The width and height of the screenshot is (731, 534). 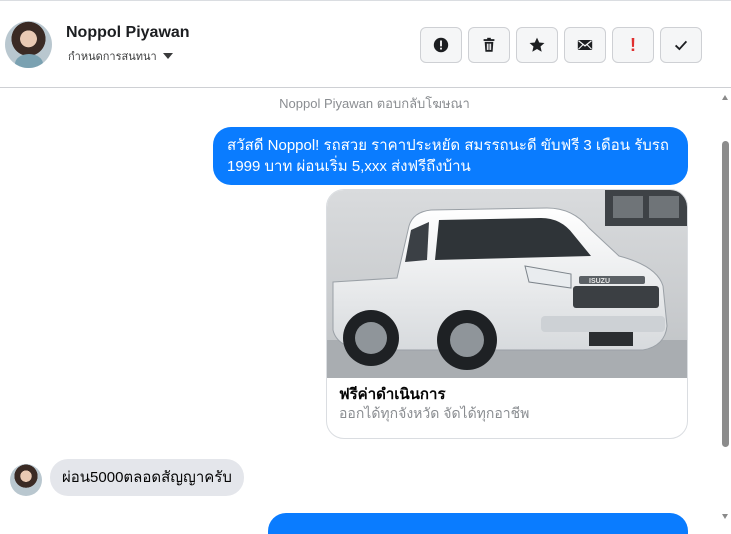 I want to click on conversation-schedule-dropdown: กำหนดการสนทนา, so click(x=120, y=56).